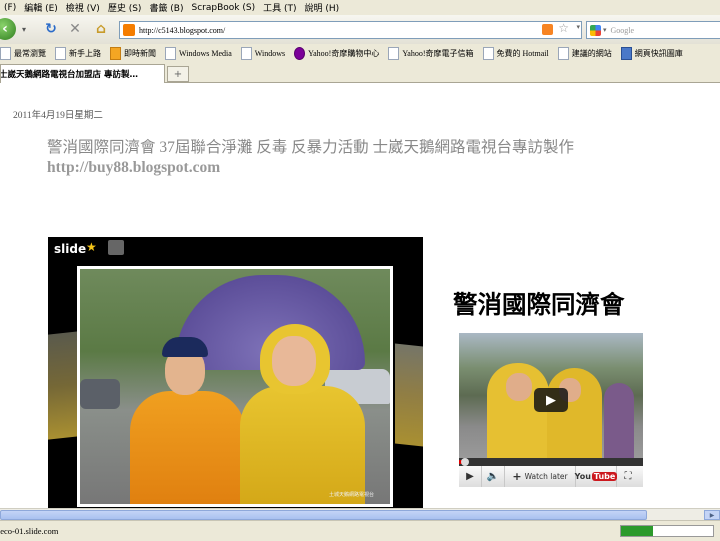  Describe the element at coordinates (100, 394) in the screenshot. I see `car-shape` at that location.